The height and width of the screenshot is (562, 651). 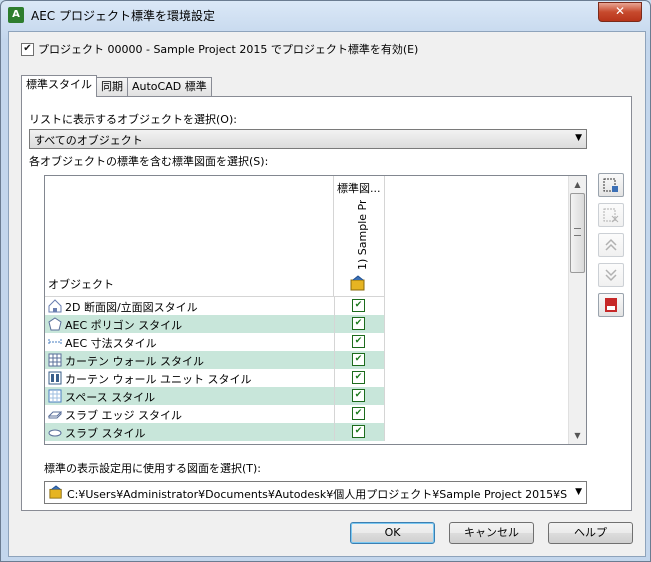 What do you see at coordinates (105, 433) in the screenshot?
I see `row-name: スラブ スタイル` at bounding box center [105, 433].